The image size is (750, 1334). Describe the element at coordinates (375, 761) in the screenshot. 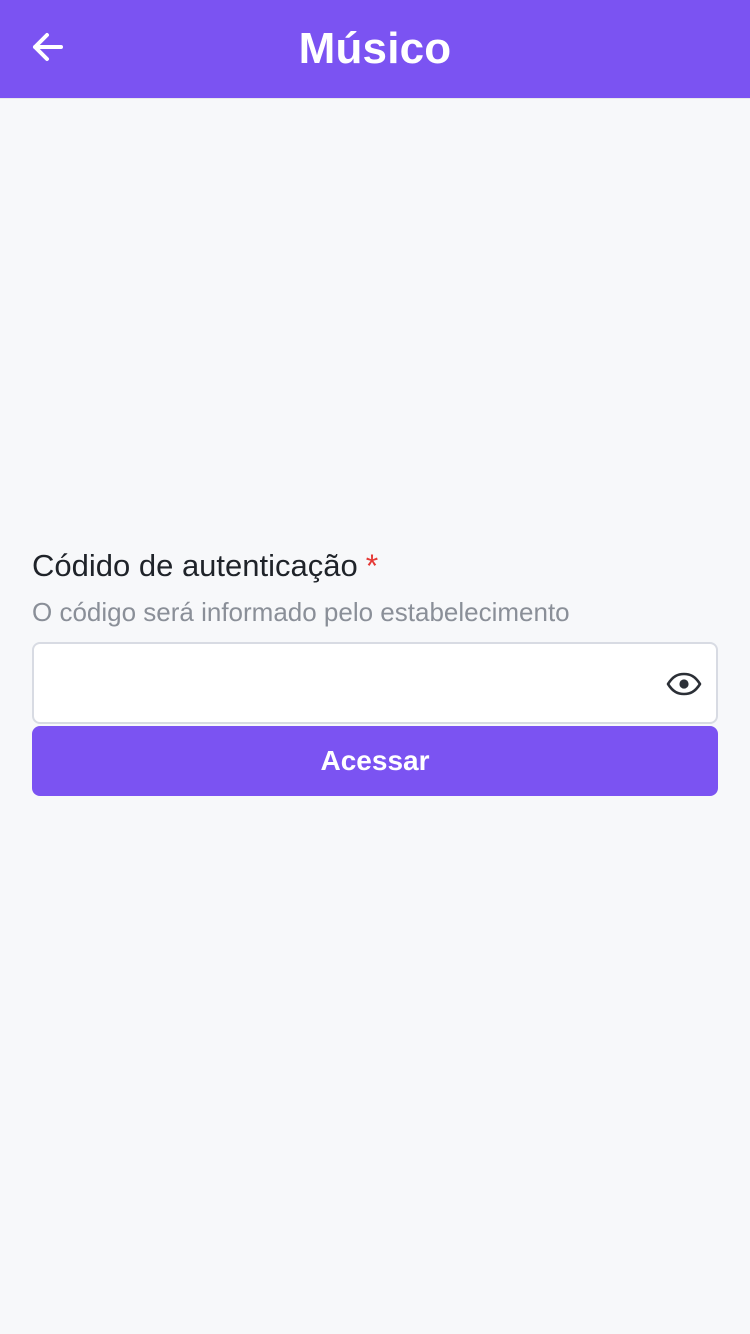

I see `access-button: Acessar` at that location.